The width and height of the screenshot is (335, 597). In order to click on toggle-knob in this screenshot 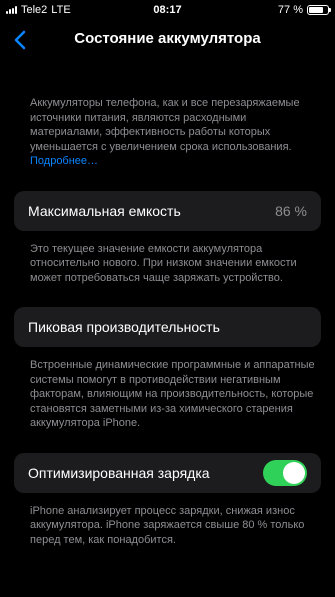, I will do `click(294, 472)`.